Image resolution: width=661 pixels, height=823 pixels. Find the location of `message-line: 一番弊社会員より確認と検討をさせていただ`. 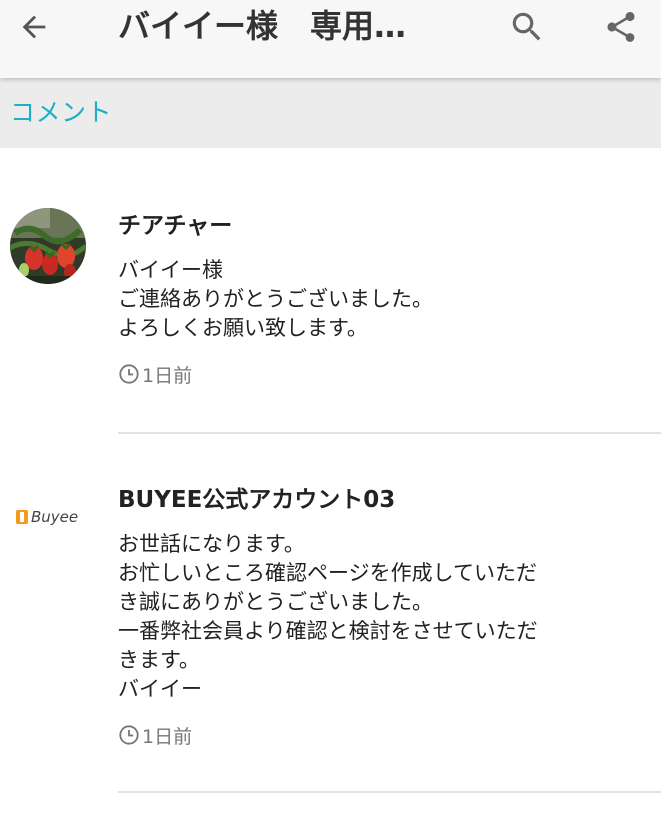

message-line: 一番弊社会員より確認と検討をさせていただ is located at coordinates (328, 631).